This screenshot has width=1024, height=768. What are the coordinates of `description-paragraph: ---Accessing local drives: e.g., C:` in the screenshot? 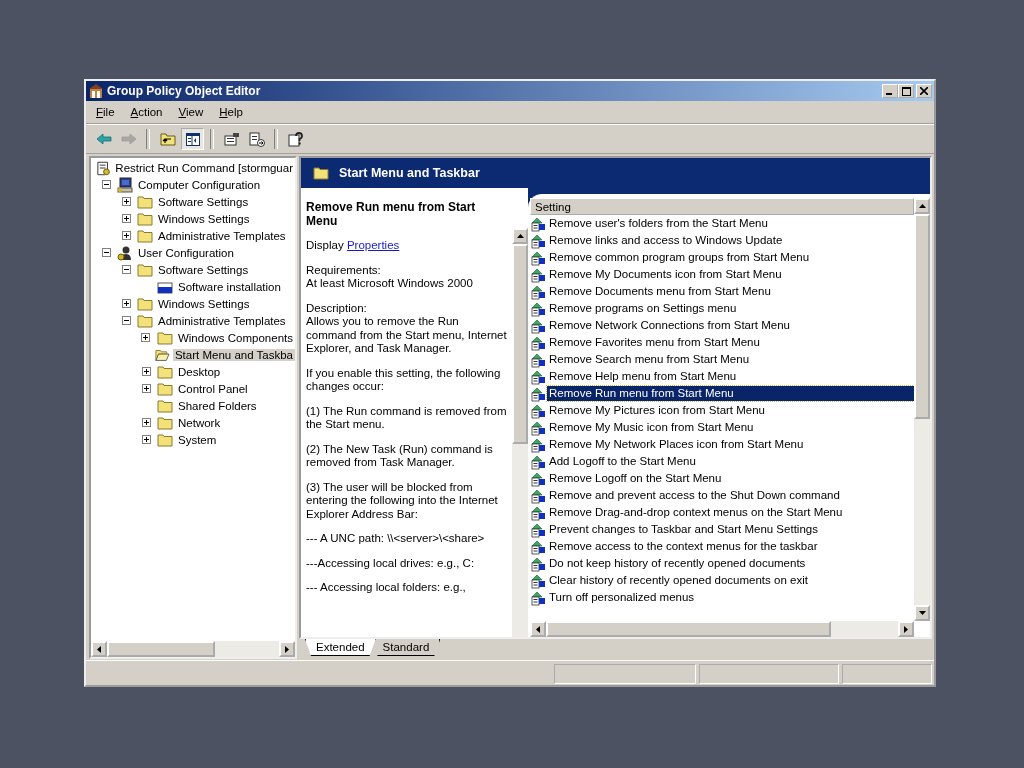 It's located at (391, 563).